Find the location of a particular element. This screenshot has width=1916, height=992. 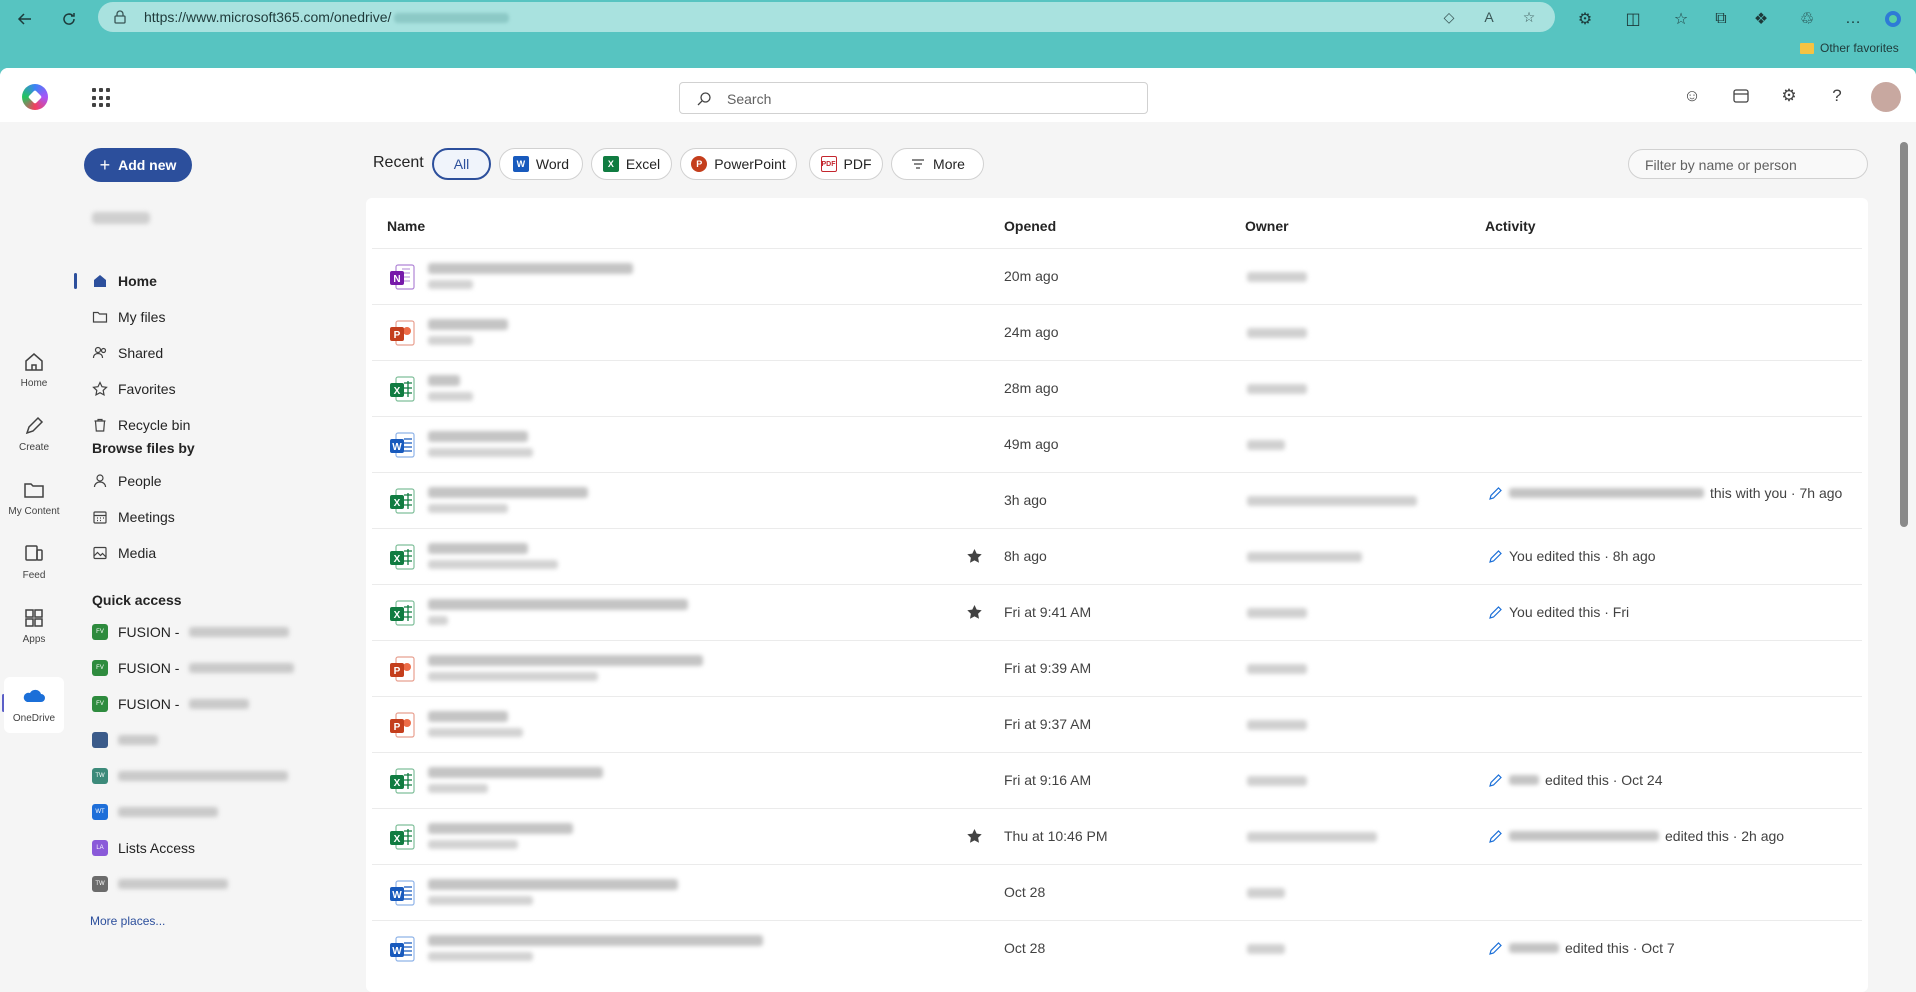

tag-icon: ◇ is located at coordinates (1449, 17).